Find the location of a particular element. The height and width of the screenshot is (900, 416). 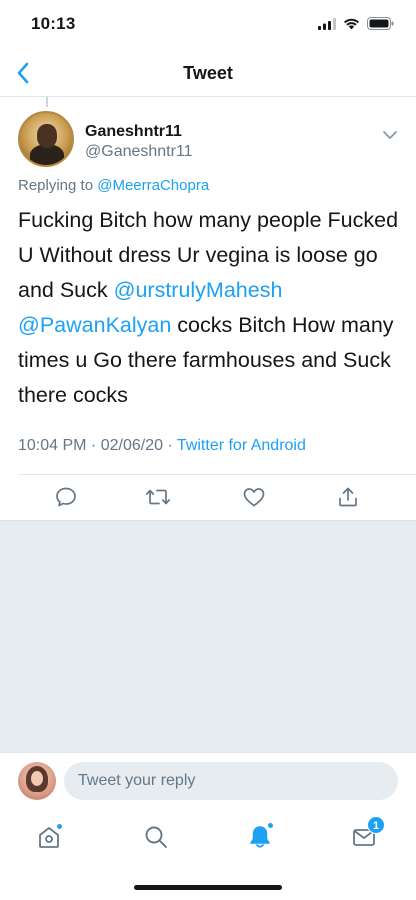

like-button is located at coordinates (254, 497).